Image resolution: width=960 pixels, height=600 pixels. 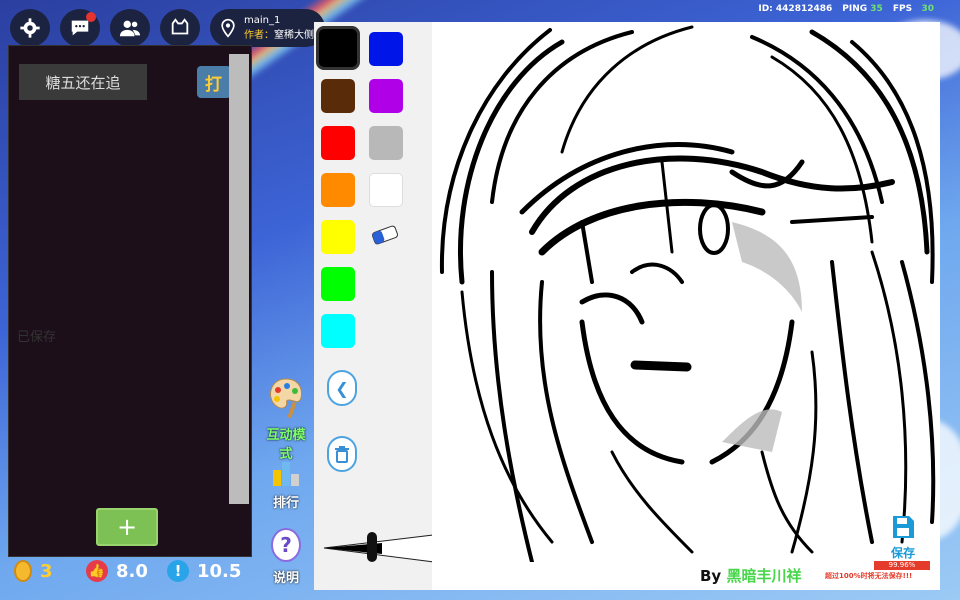 What do you see at coordinates (83, 82) in the screenshot?
I see `player-name-tag: 糖五还在追` at bounding box center [83, 82].